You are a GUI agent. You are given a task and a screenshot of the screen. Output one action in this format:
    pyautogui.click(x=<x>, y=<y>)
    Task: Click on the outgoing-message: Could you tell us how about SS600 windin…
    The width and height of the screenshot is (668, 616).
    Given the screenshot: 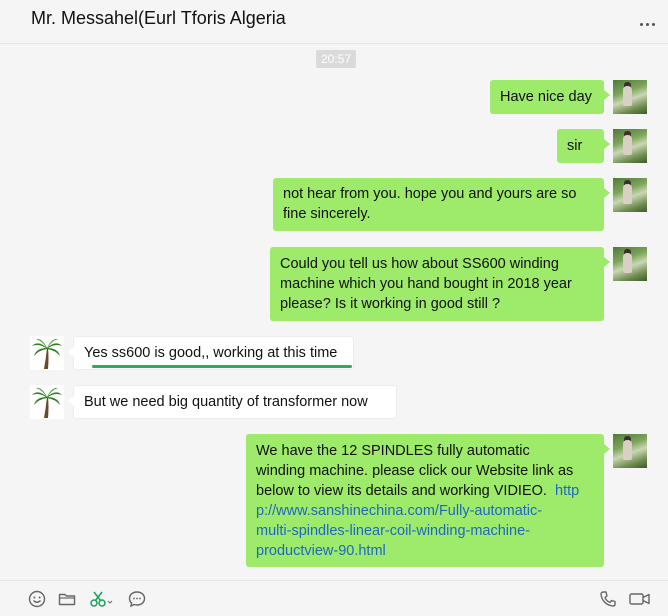 What is the action you would take?
    pyautogui.click(x=440, y=284)
    